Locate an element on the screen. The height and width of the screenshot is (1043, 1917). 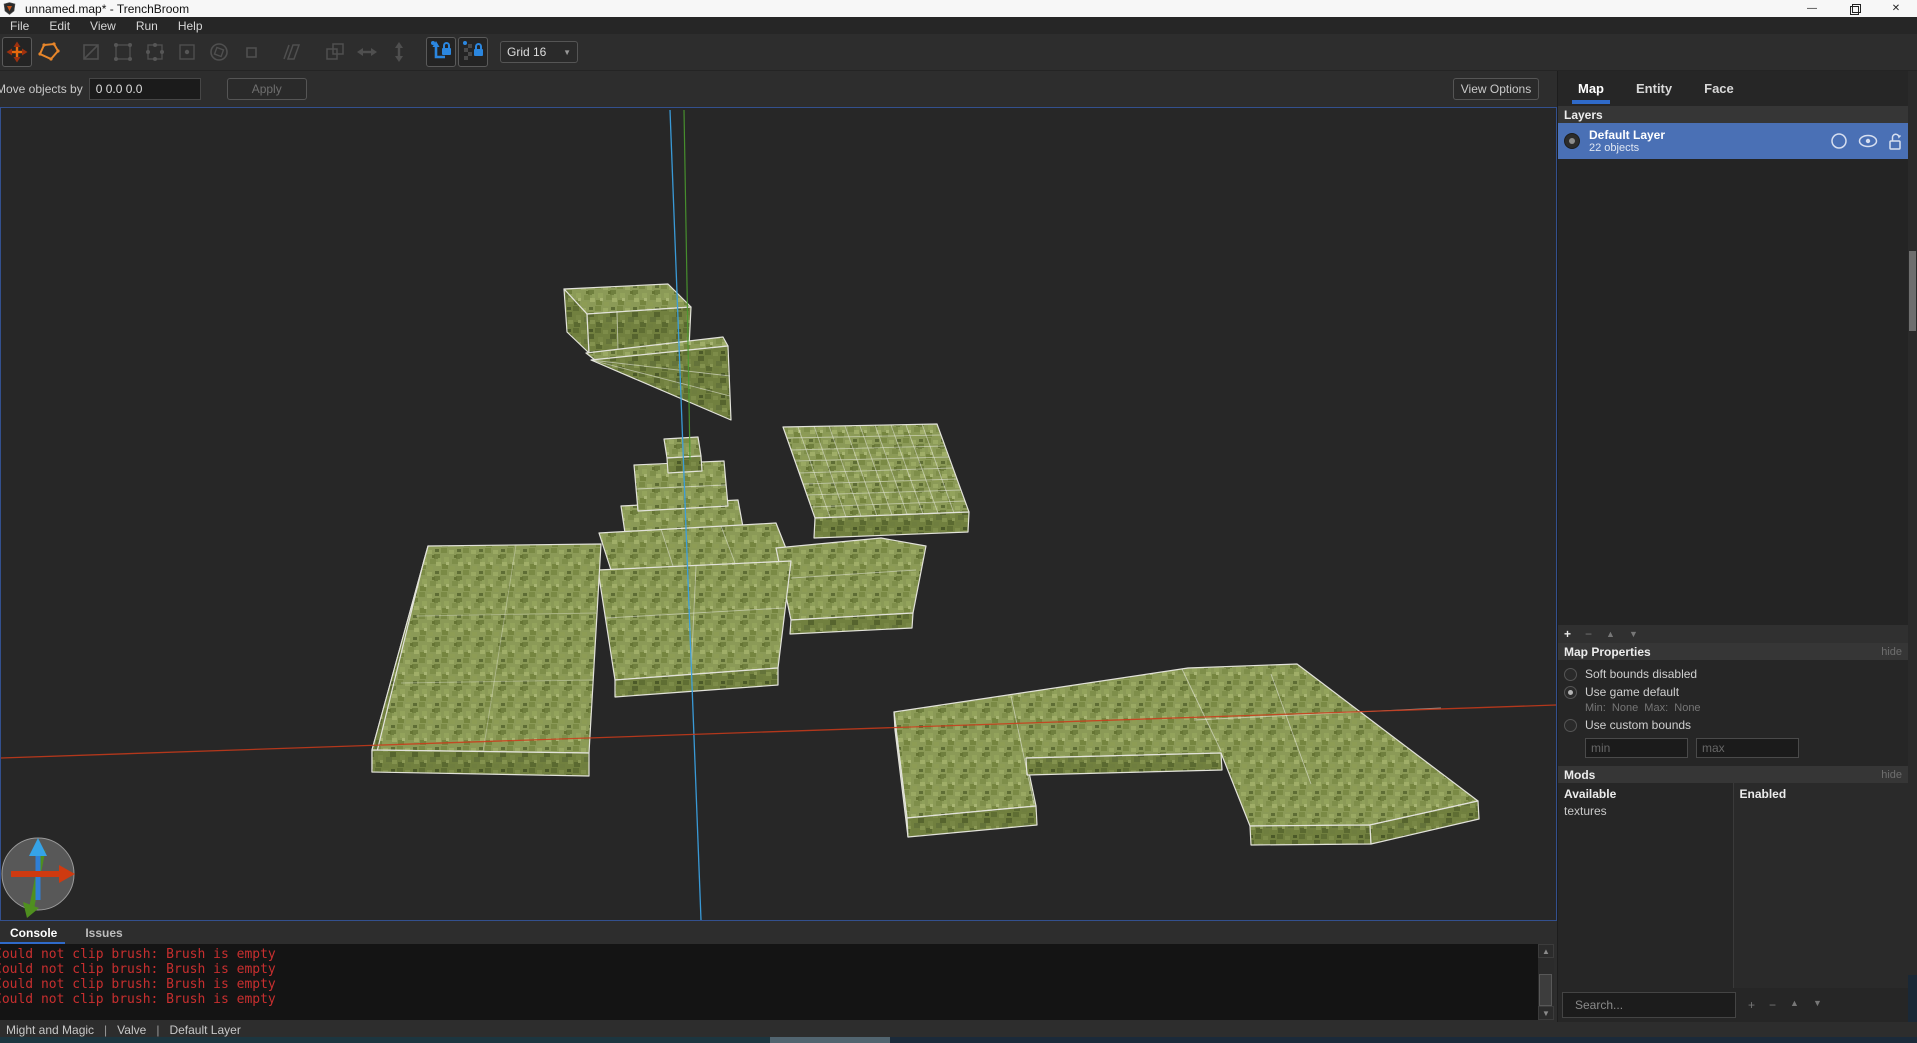
soft-bounds-disabled-radio is located at coordinates (1570, 674).